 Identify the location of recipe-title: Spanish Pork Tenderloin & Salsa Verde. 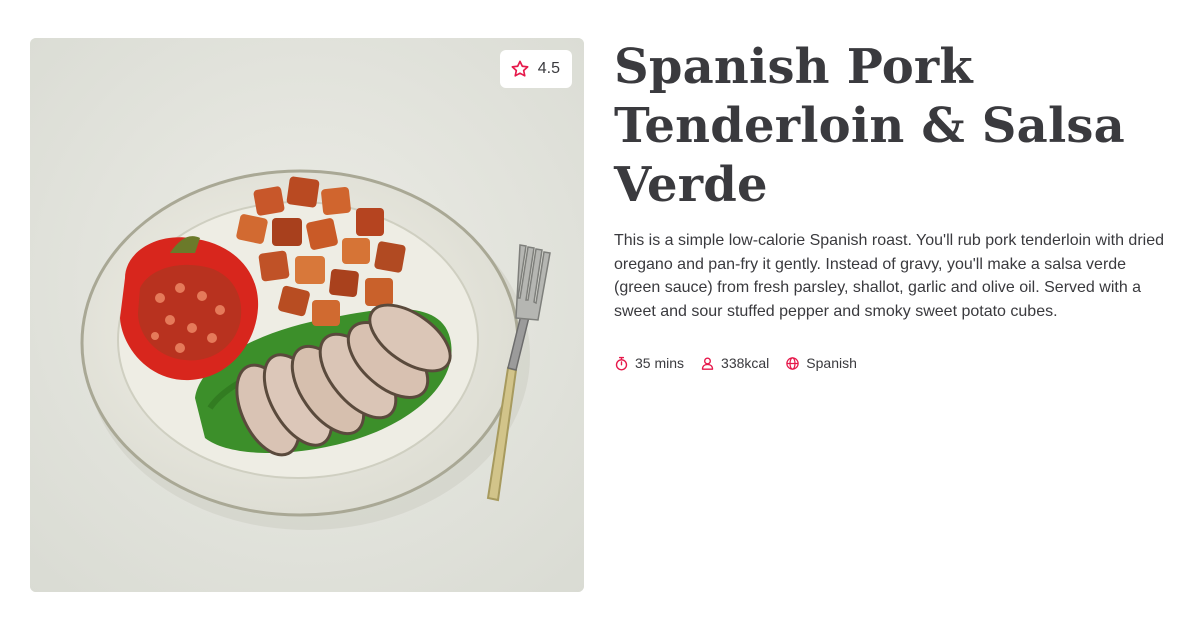
(869, 126).